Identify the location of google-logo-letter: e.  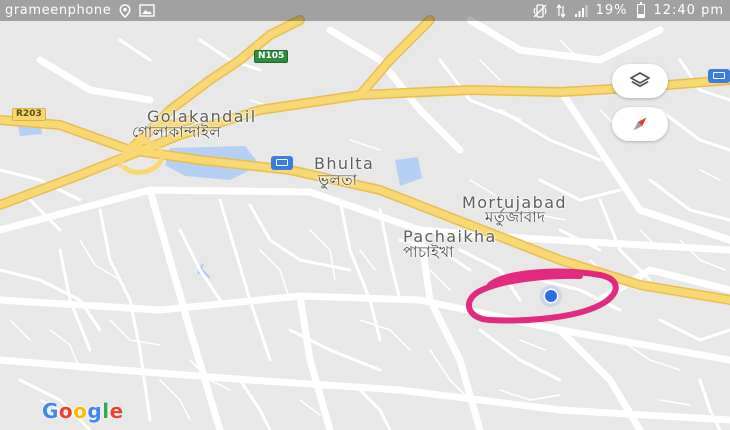
(116, 411).